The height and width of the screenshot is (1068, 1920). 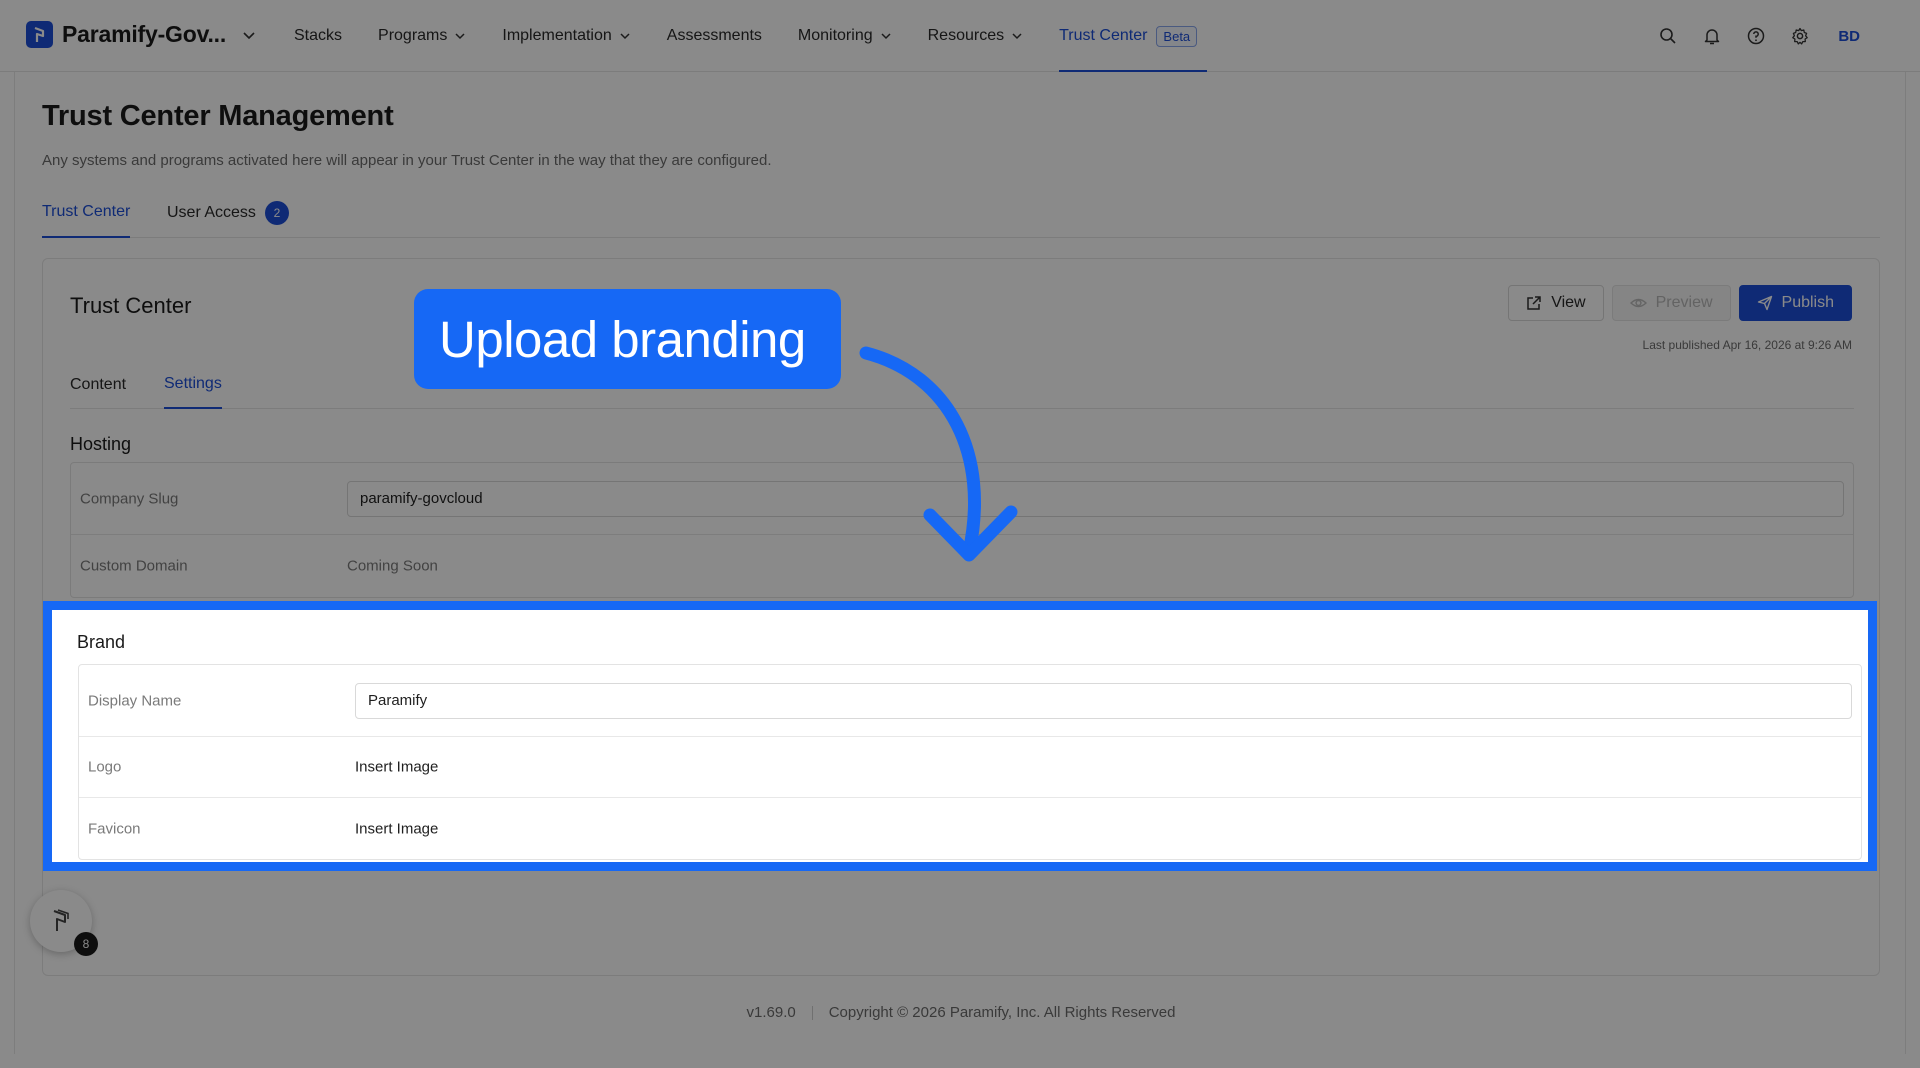 I want to click on help-widget-button: 8, so click(x=64, y=923).